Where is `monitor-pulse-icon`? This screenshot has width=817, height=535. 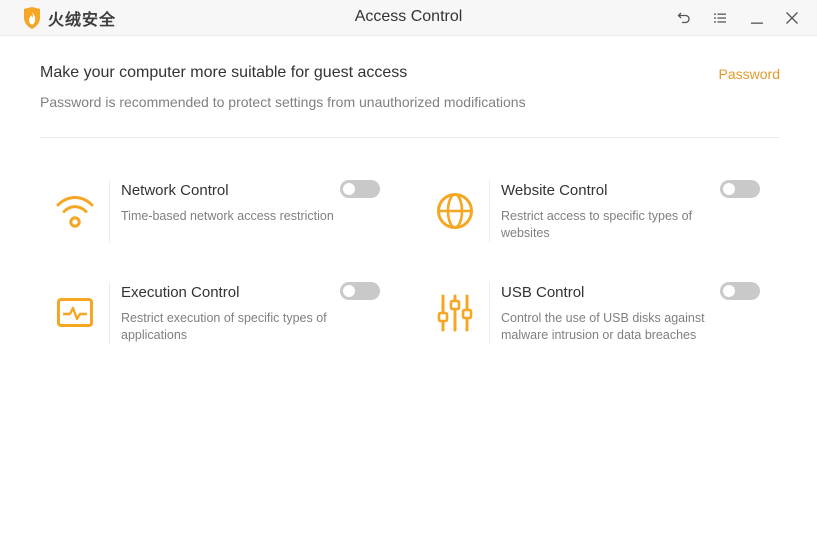
monitor-pulse-icon is located at coordinates (74, 312).